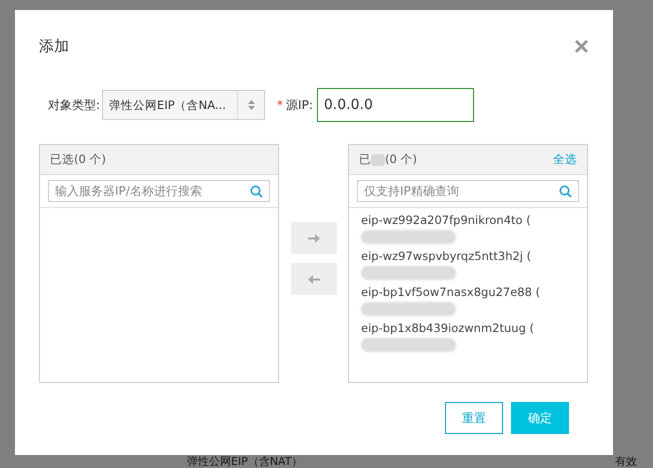 This screenshot has height=468, width=653. I want to click on move-right-button, so click(313, 238).